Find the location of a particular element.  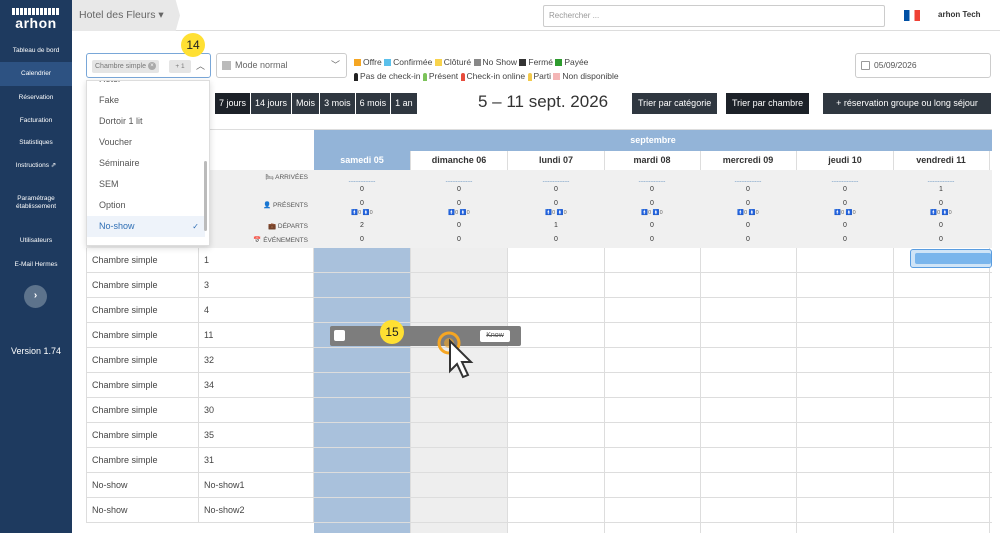

calendar-icon is located at coordinates (865, 65).